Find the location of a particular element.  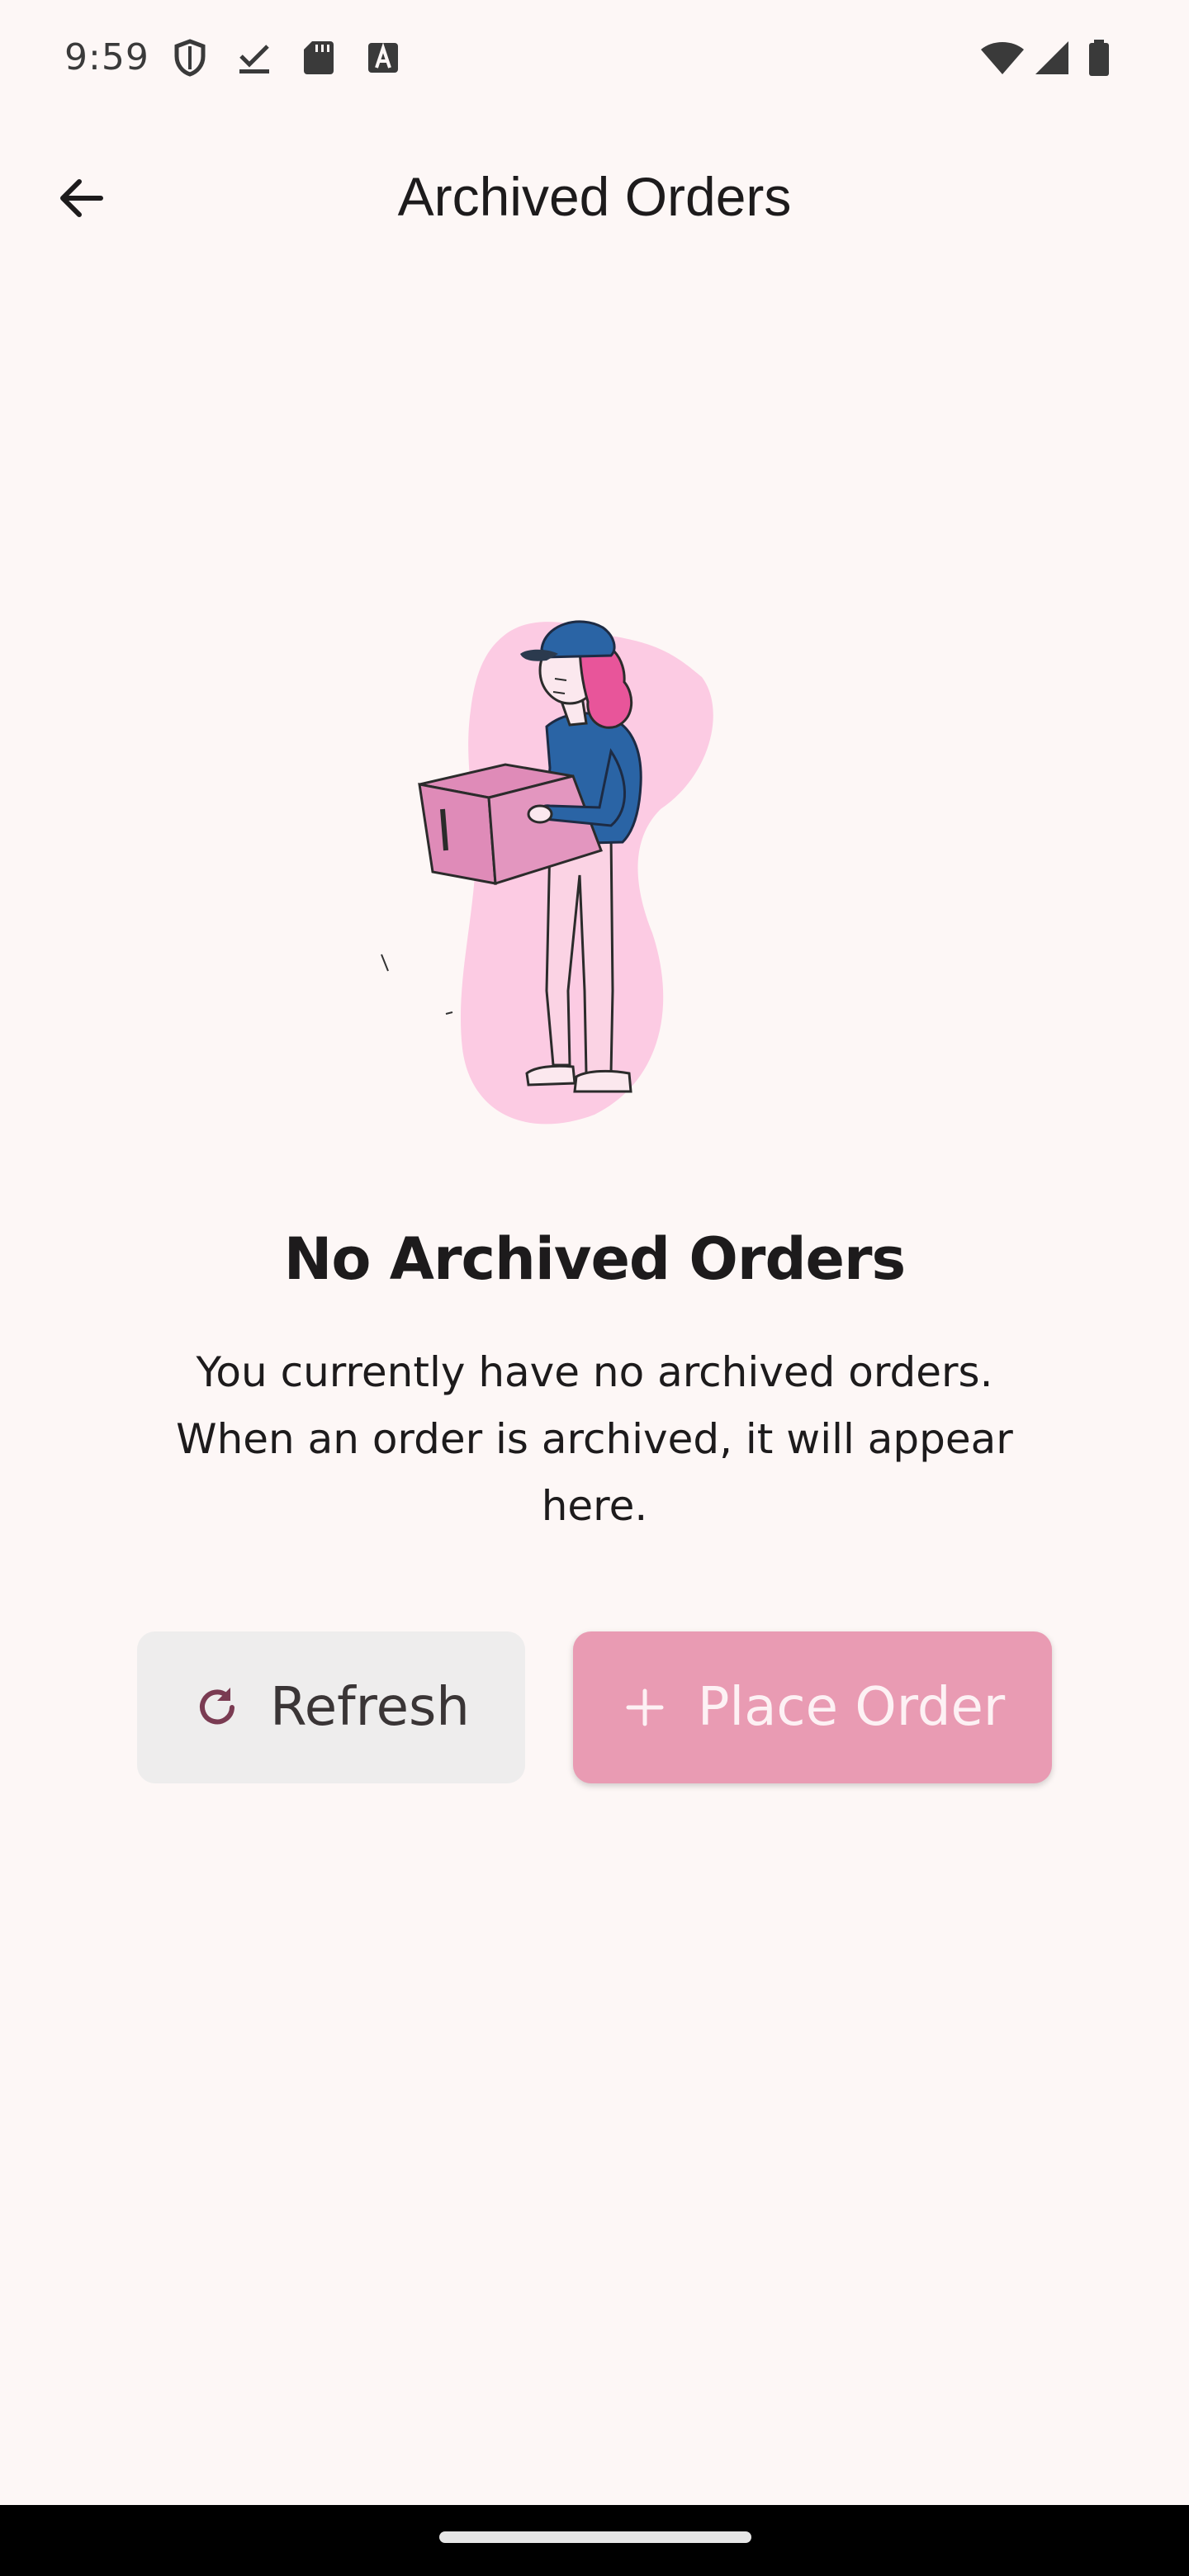

font-a-icon is located at coordinates (383, 58).